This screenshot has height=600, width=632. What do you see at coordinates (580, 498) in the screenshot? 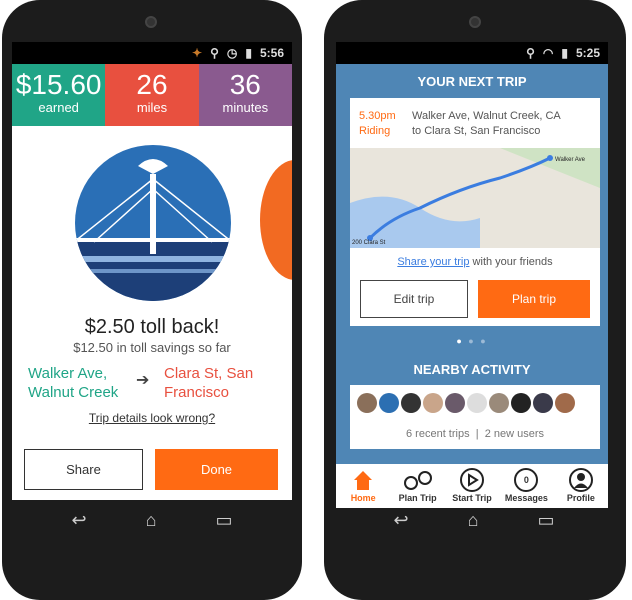
I see `tab-label: Profile` at bounding box center [580, 498].